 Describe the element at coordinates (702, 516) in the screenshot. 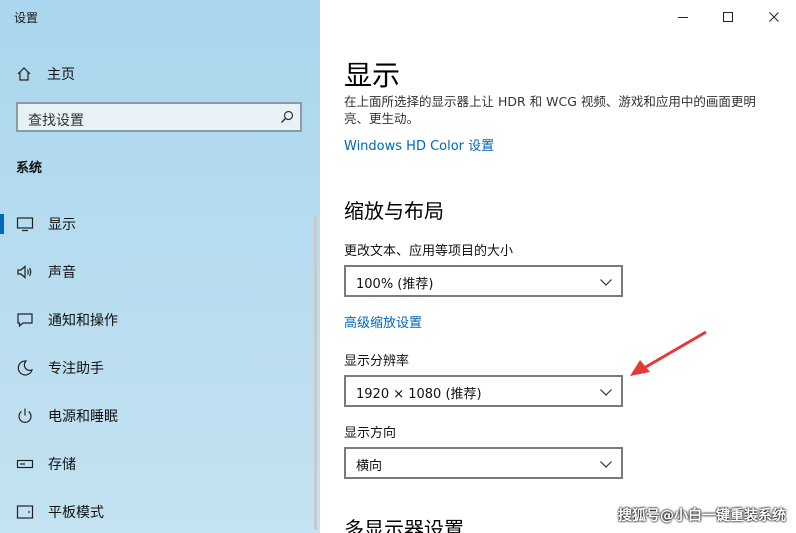

I see `watermark: 搜狐号@小白一键重装系统` at that location.